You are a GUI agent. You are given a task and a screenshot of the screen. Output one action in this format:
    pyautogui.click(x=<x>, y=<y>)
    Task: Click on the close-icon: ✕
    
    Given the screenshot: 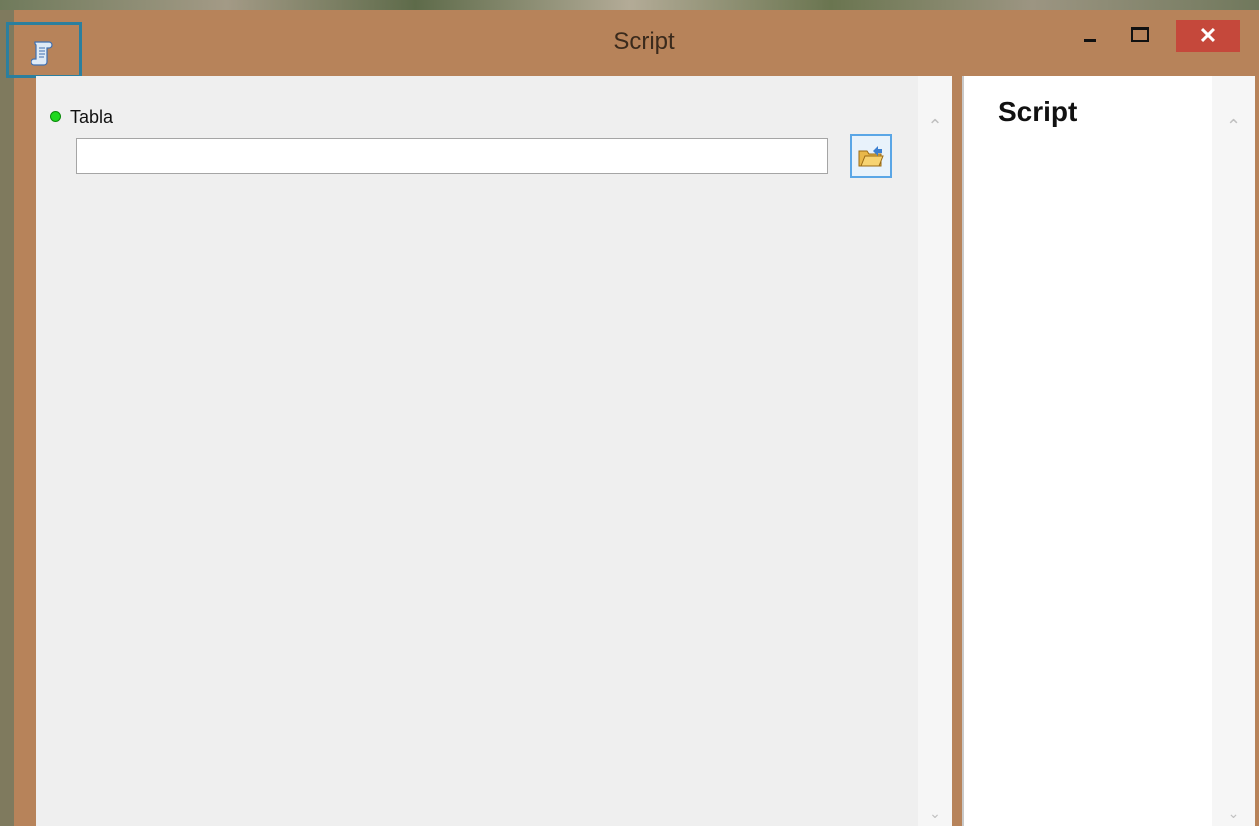 What is the action you would take?
    pyautogui.click(x=1208, y=35)
    